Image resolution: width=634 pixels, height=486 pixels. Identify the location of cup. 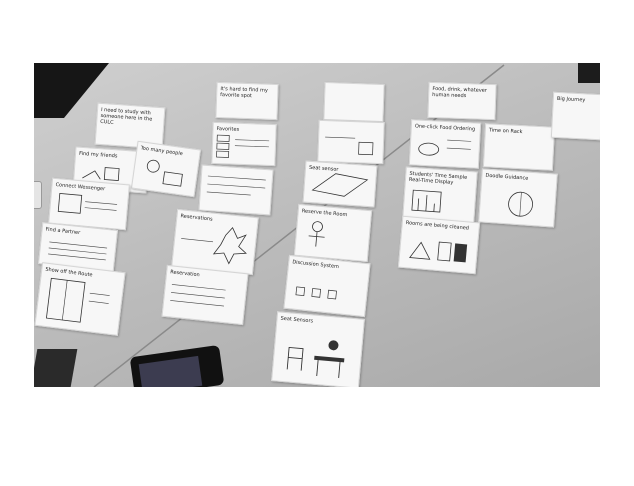
(38, 195).